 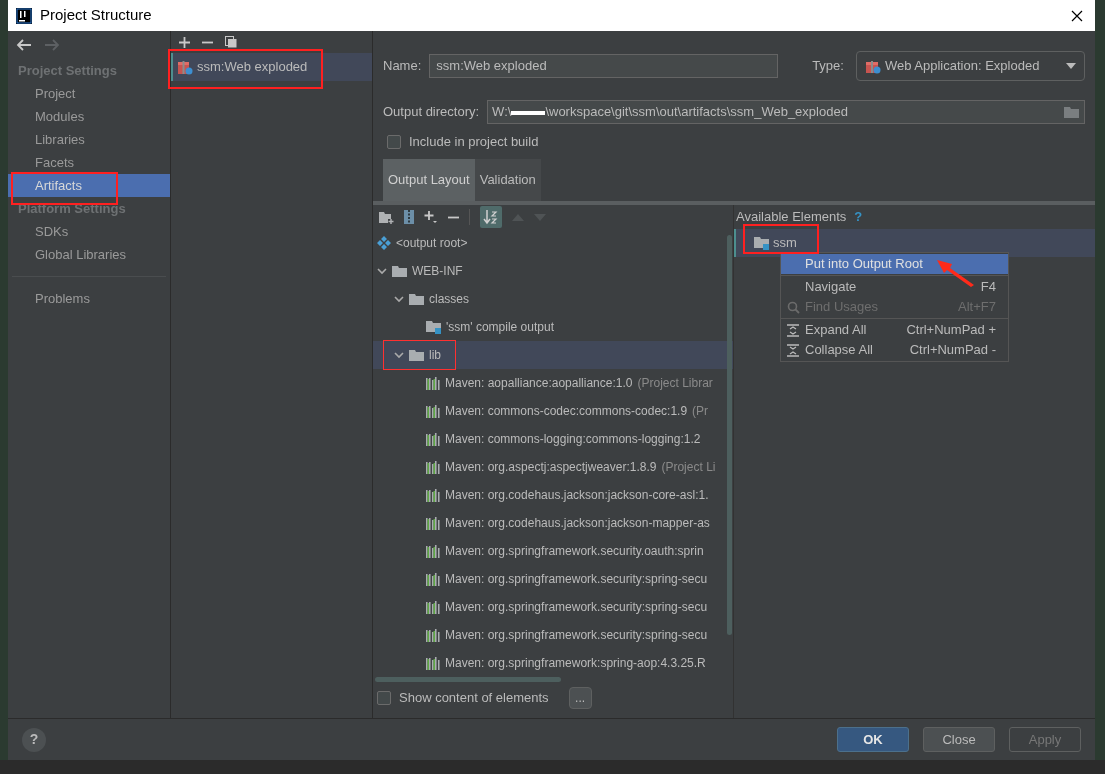 I want to click on add-icon, so click(x=184, y=42).